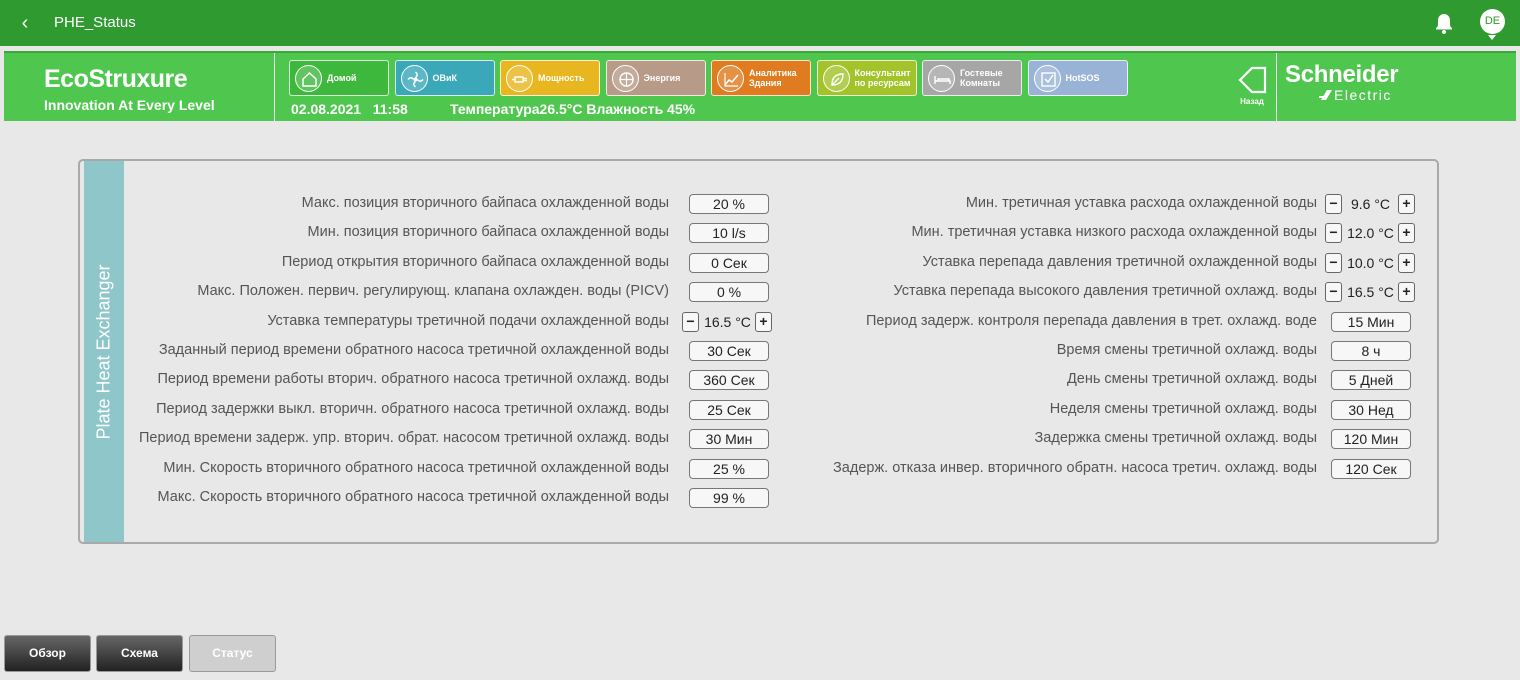  Describe the element at coordinates (882, 78) in the screenshot. I see `nav-tile-label: Консультант по ресурсам` at that location.